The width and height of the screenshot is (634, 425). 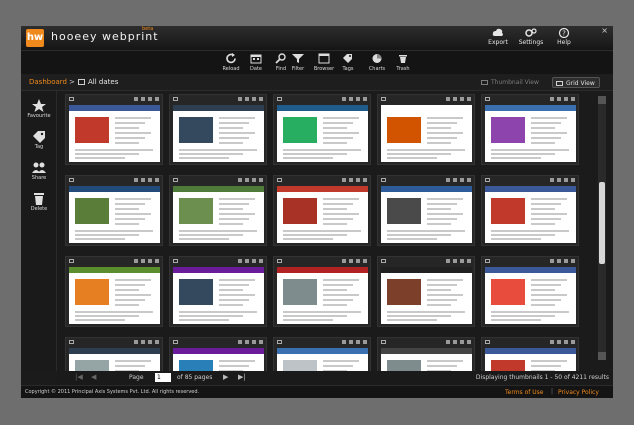 I want to click on help-button: ? Help, so click(x=564, y=38).